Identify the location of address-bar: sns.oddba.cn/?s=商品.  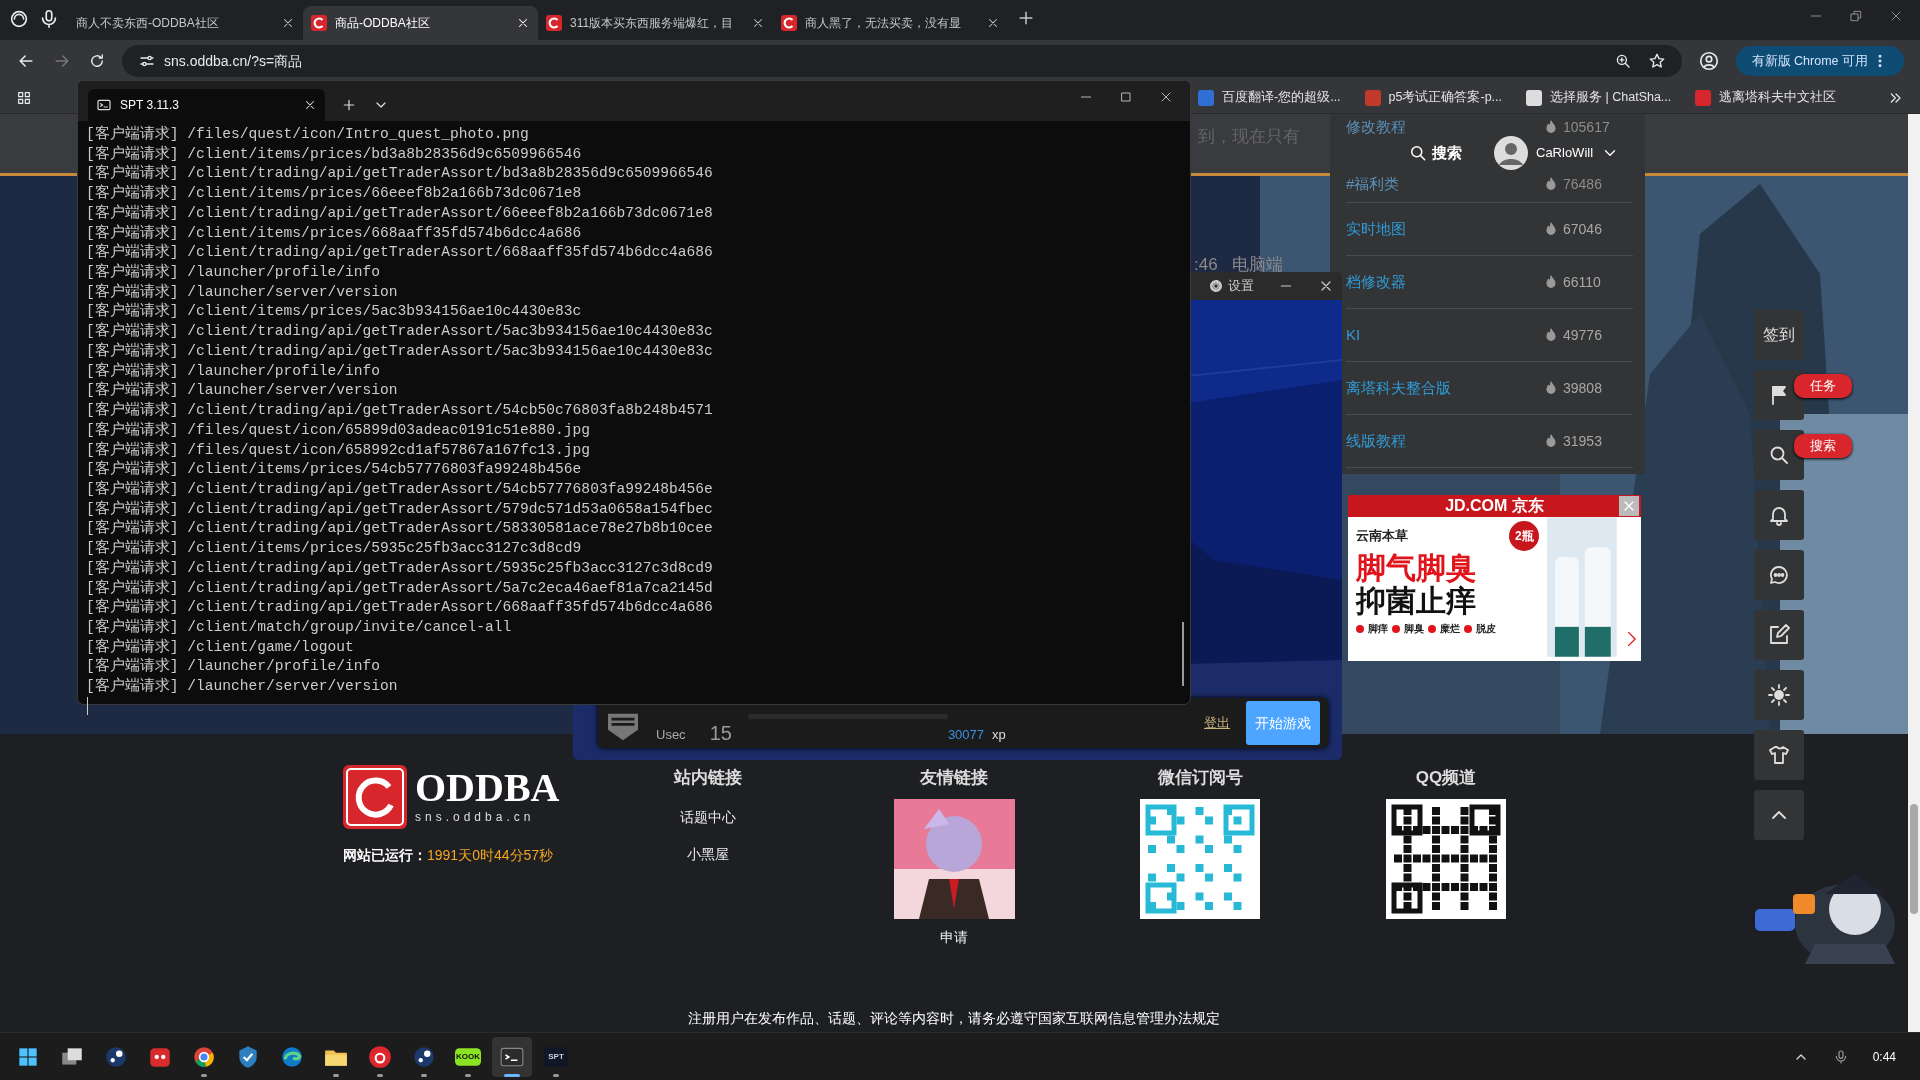
(902, 61).